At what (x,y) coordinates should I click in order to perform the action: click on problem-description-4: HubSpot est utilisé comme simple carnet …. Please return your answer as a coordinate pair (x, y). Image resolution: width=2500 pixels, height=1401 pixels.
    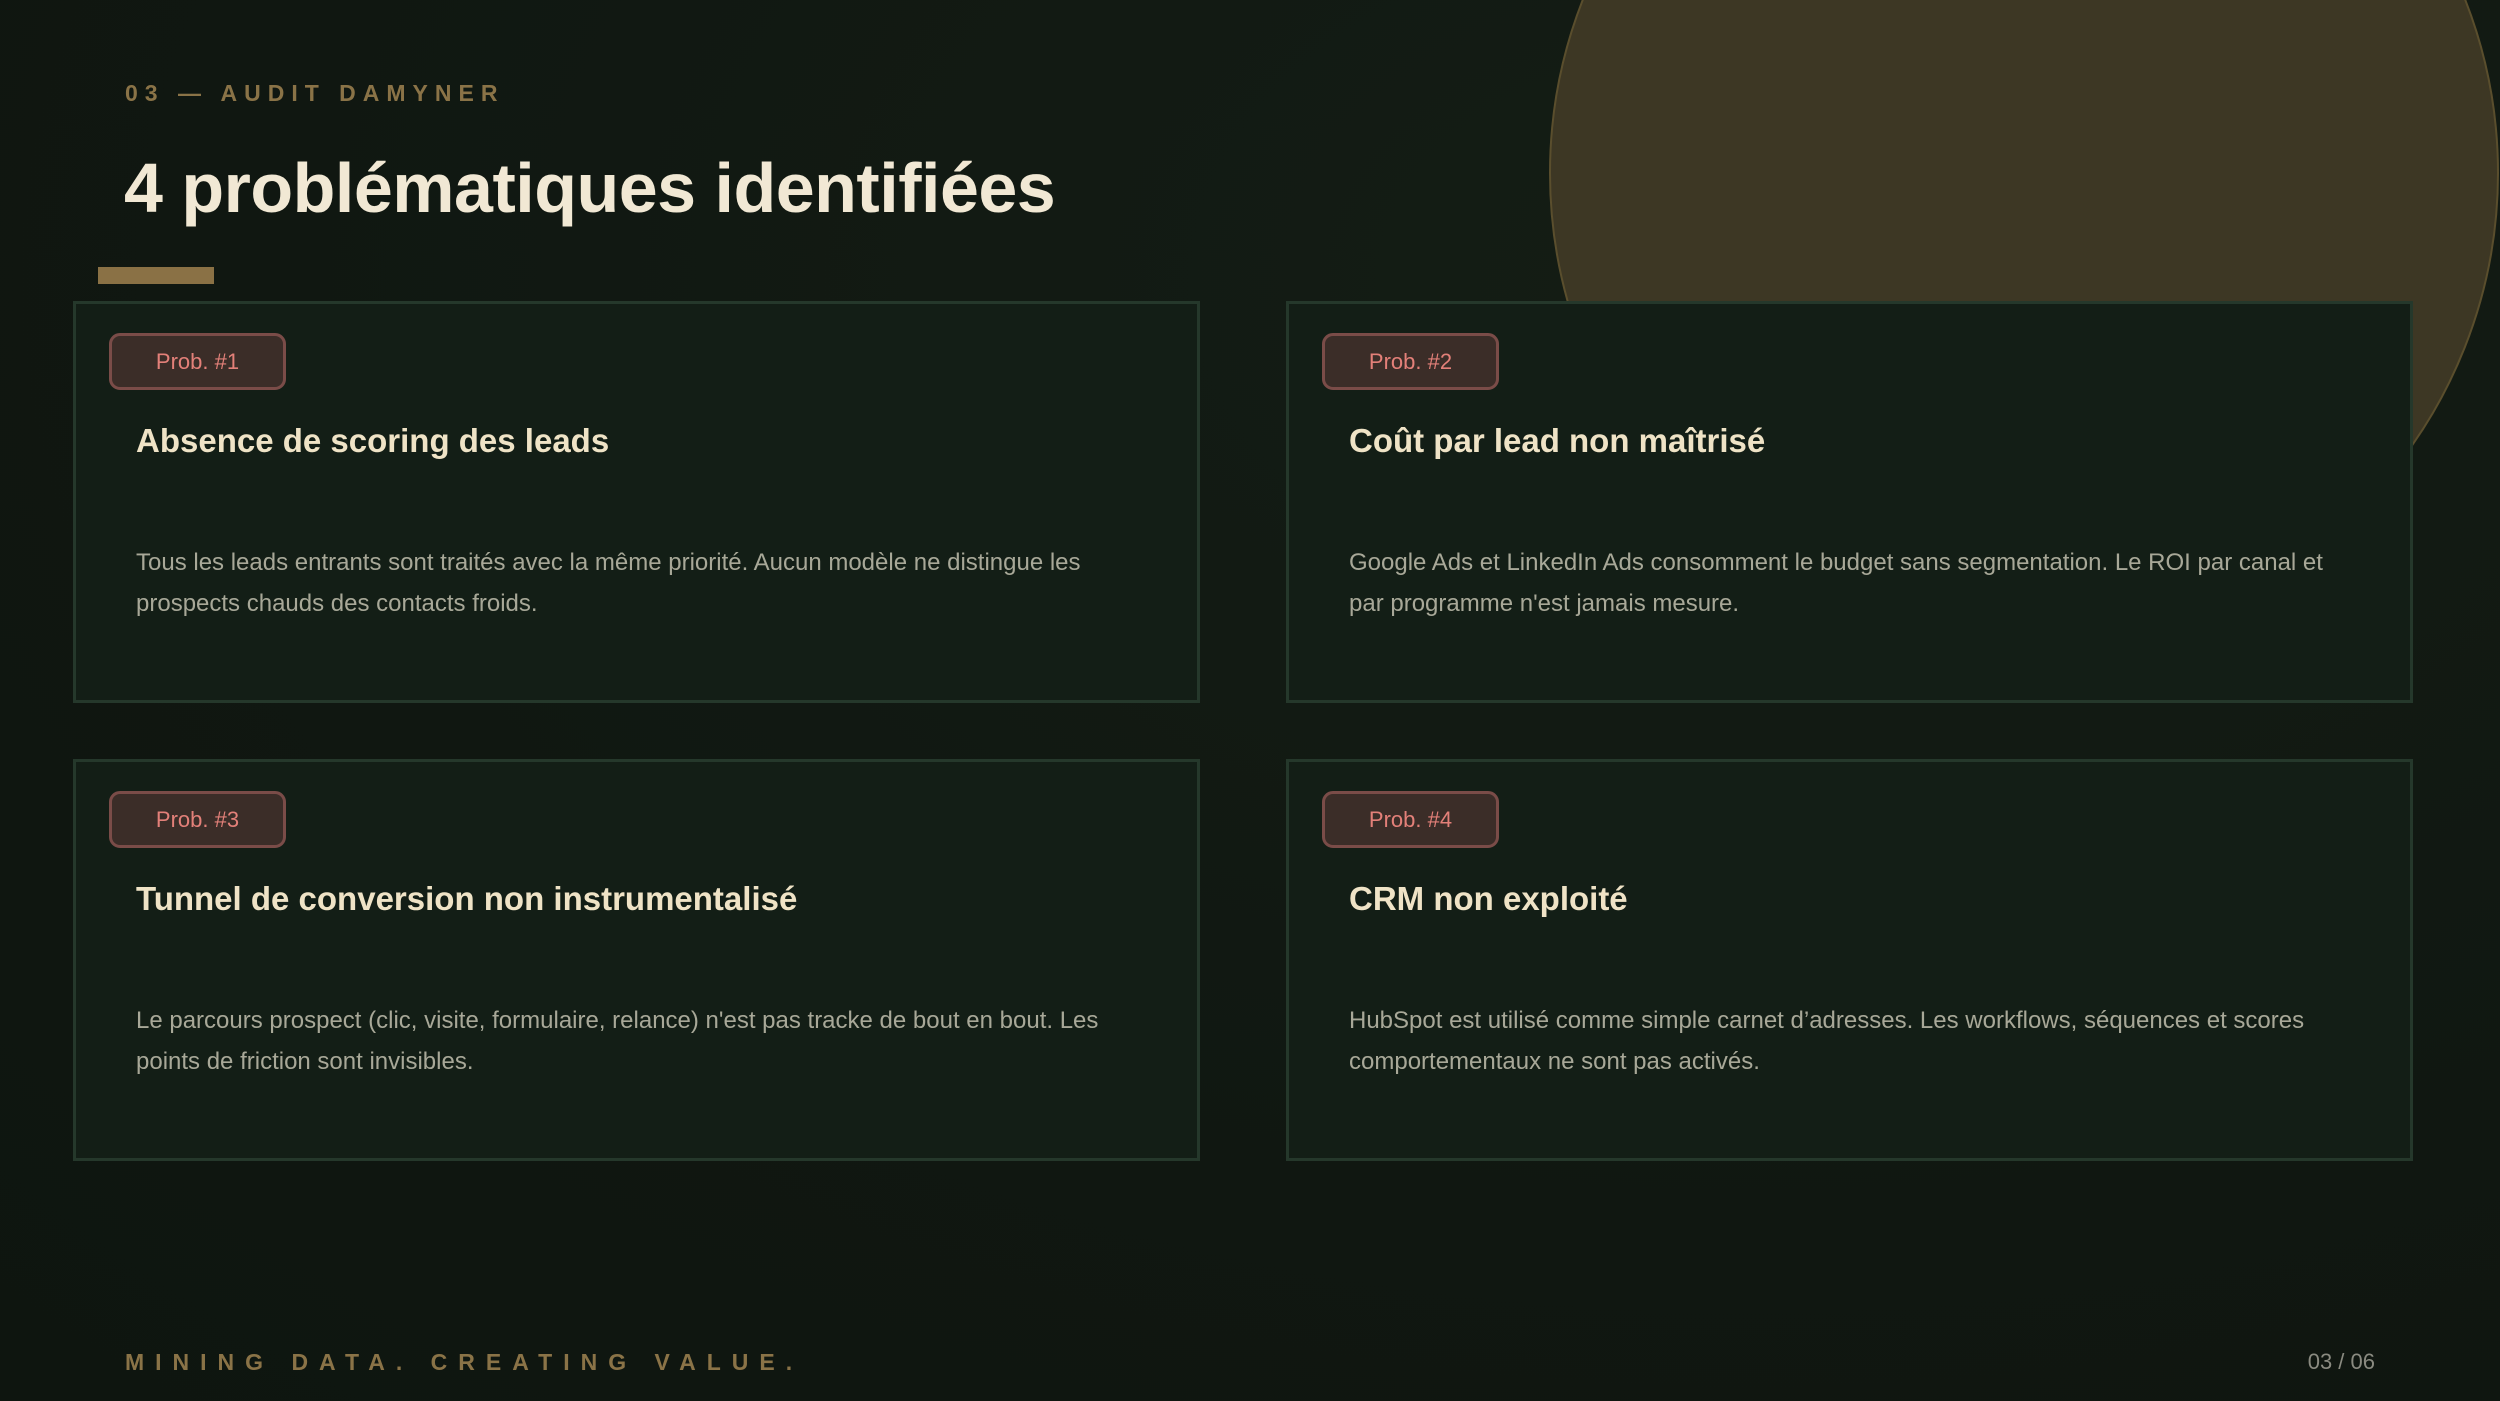
    Looking at the image, I should click on (1827, 1041).